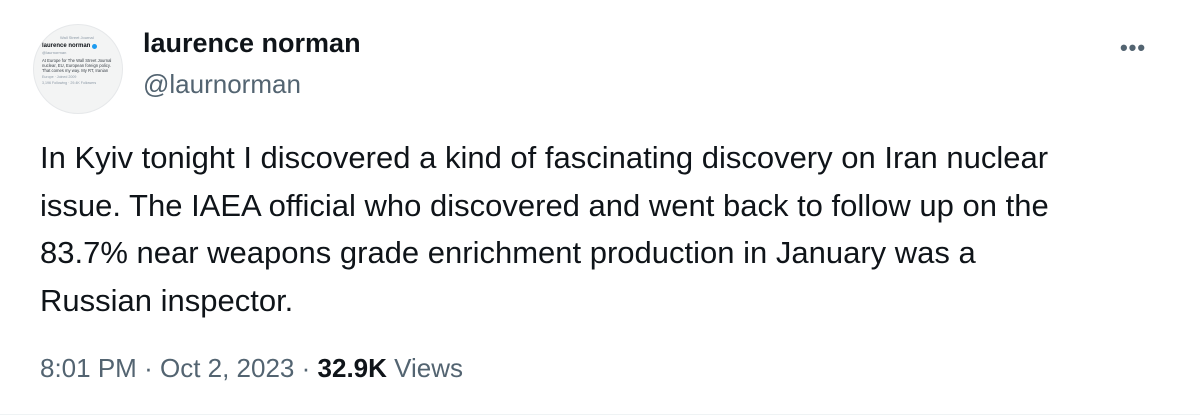 The image size is (1200, 415). I want to click on author-display-name: laurence norman, so click(252, 43).